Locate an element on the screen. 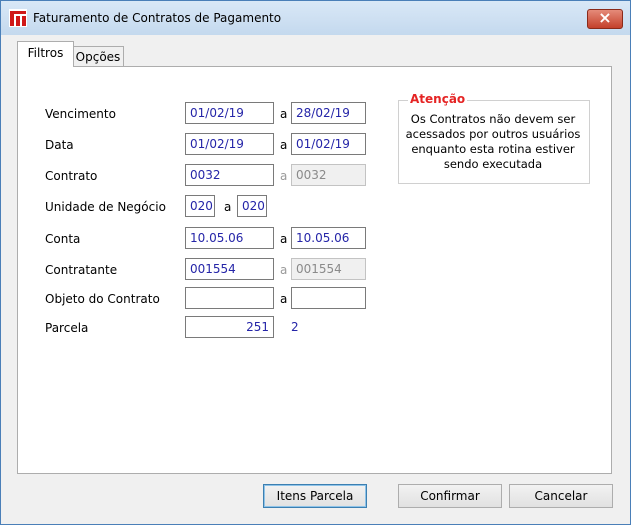  label-contrato: Contrato is located at coordinates (71, 176).